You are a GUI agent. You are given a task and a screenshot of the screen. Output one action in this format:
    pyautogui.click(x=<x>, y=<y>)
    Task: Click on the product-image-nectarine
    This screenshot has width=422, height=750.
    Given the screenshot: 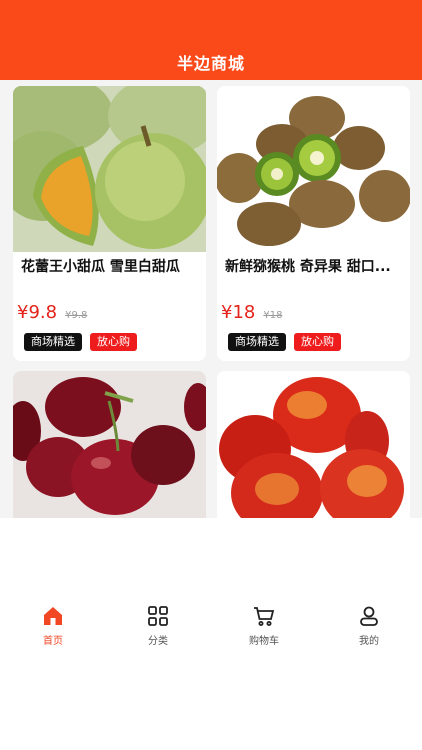 What is the action you would take?
    pyautogui.click(x=313, y=444)
    